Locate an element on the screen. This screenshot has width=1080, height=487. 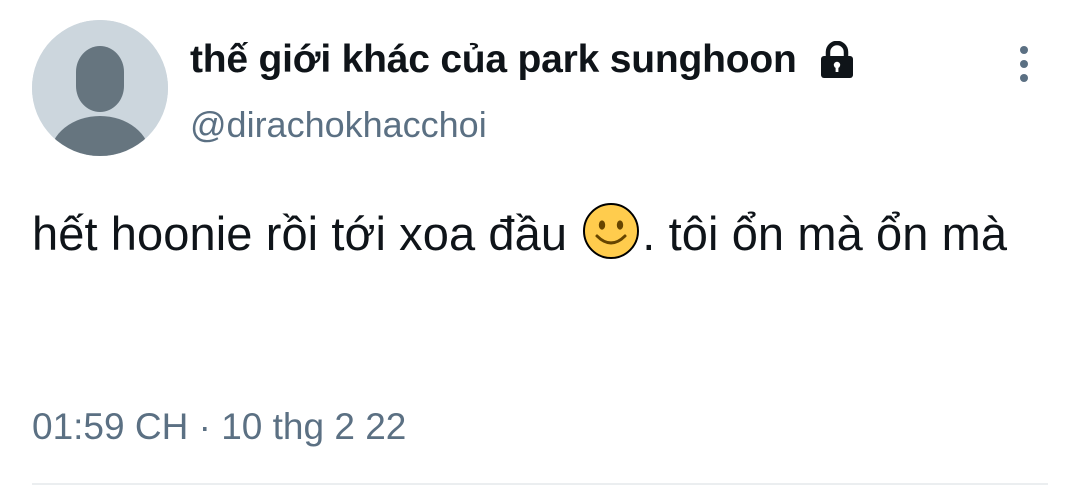
avatar is located at coordinates (100, 88).